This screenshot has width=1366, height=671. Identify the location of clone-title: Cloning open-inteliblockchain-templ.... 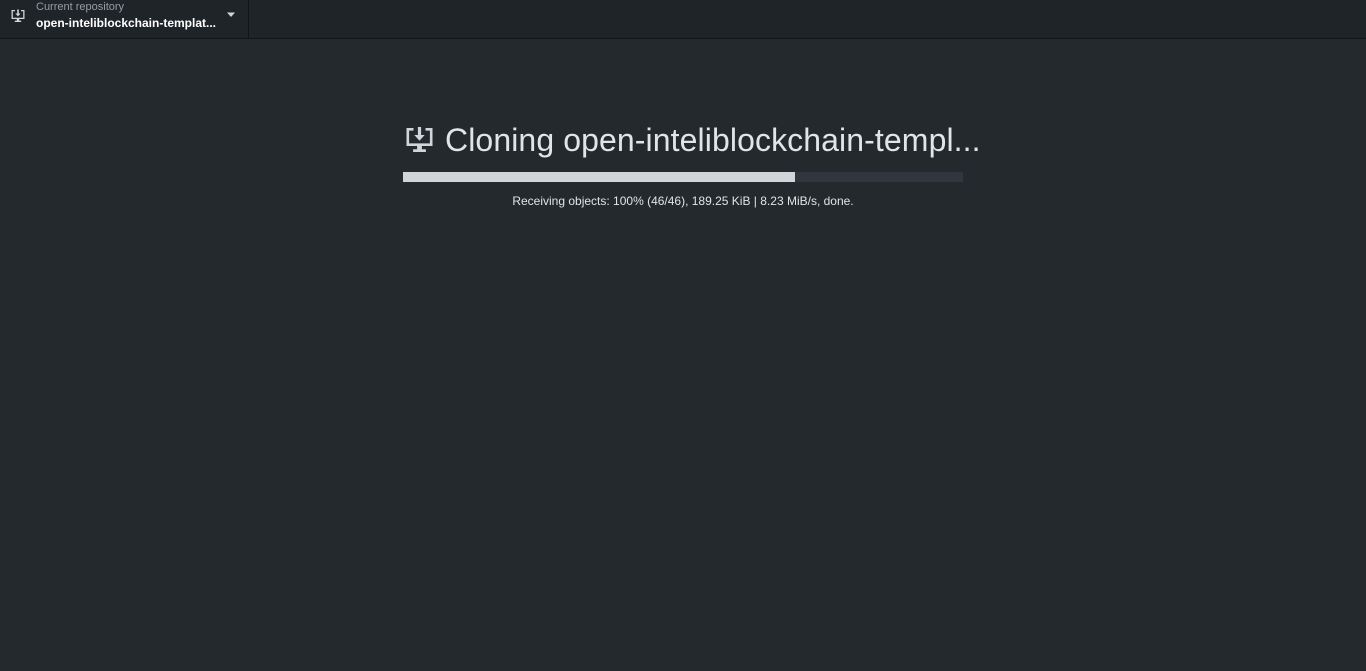
(692, 140).